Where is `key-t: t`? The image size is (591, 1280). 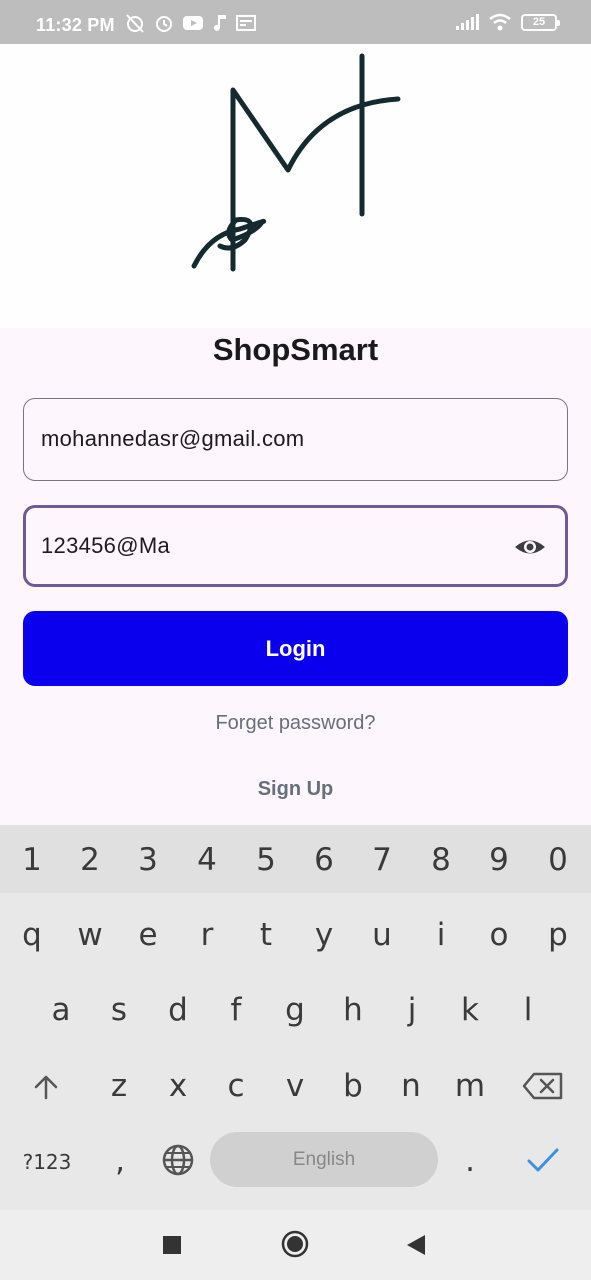 key-t: t is located at coordinates (266, 935).